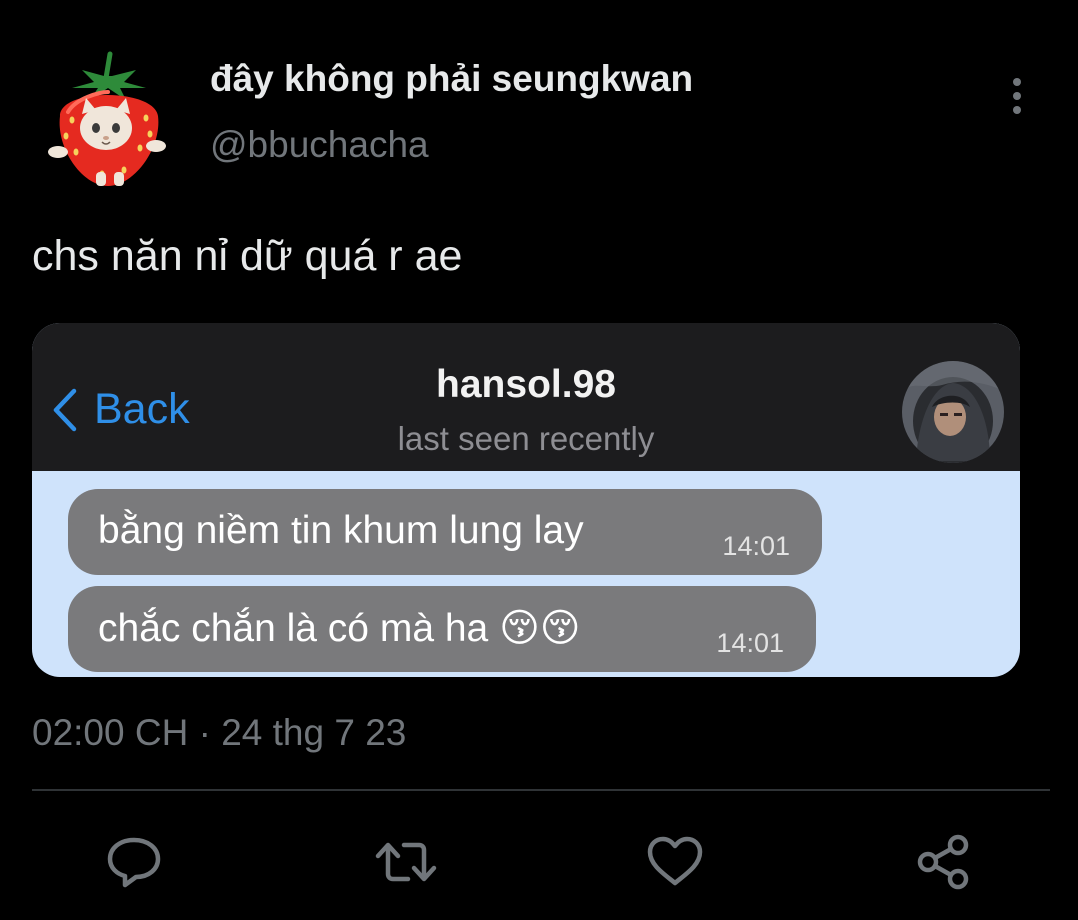 The image size is (1078, 920). Describe the element at coordinates (541, 790) in the screenshot. I see `divider` at that location.